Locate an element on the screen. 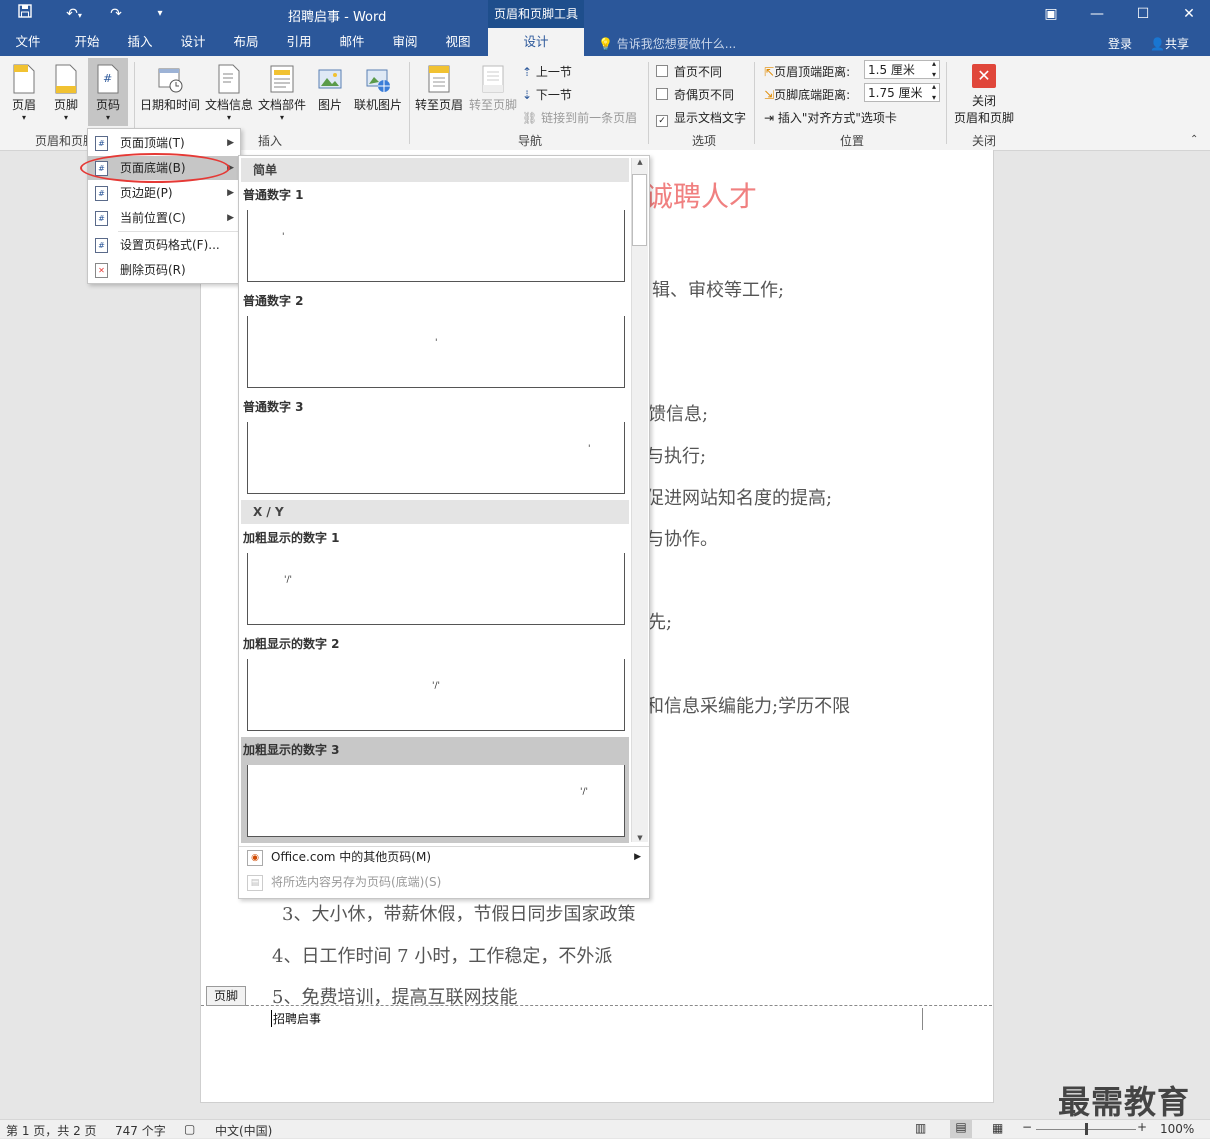  menu-item-more-page-numbers: ◉ Office.com 中的其他页码(M) ▶ is located at coordinates (444, 857).